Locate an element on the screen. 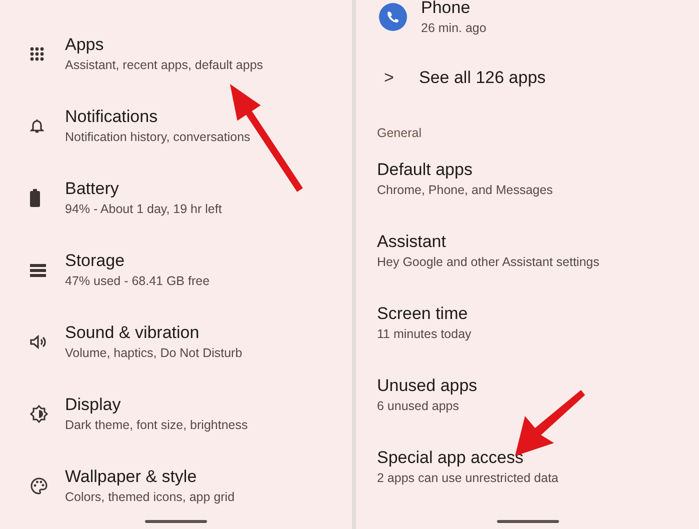  settings-item: Wallpaper & style Colors, themed icons, app grid is located at coordinates (191, 486).